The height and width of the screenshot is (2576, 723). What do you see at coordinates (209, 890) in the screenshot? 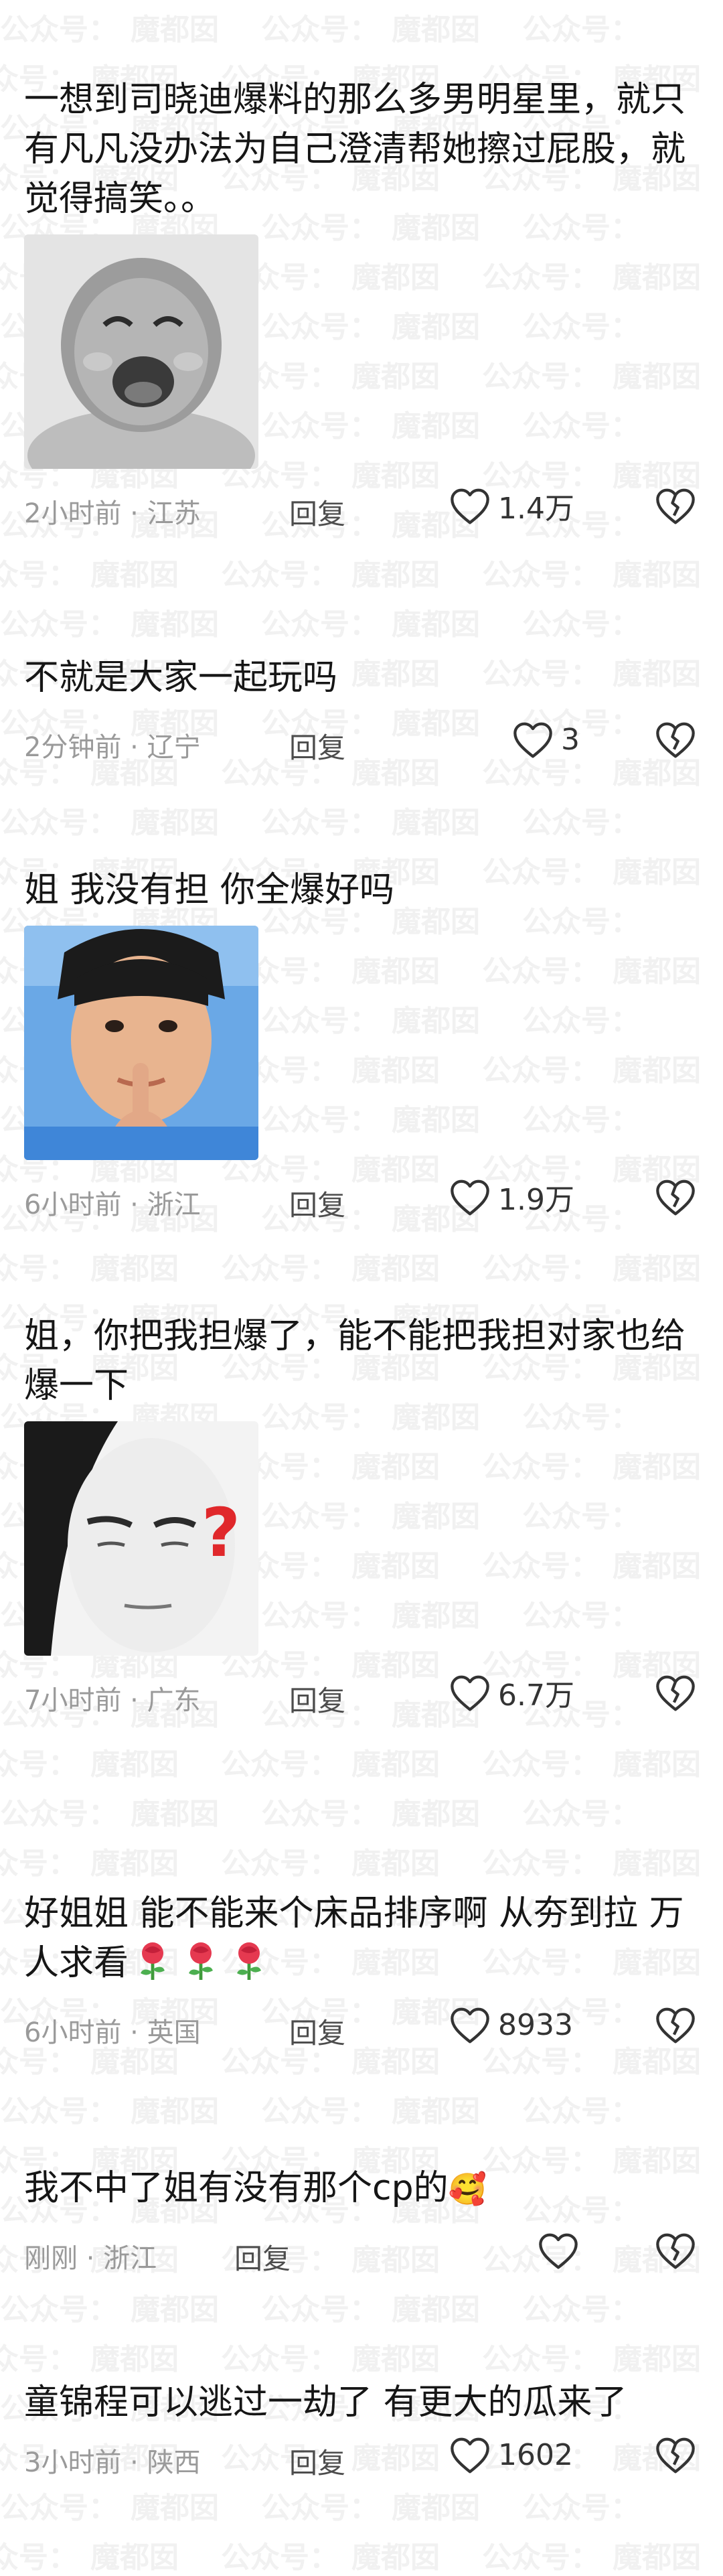
I see `comment-text: 姐 我没有担 你全爆好吗` at bounding box center [209, 890].